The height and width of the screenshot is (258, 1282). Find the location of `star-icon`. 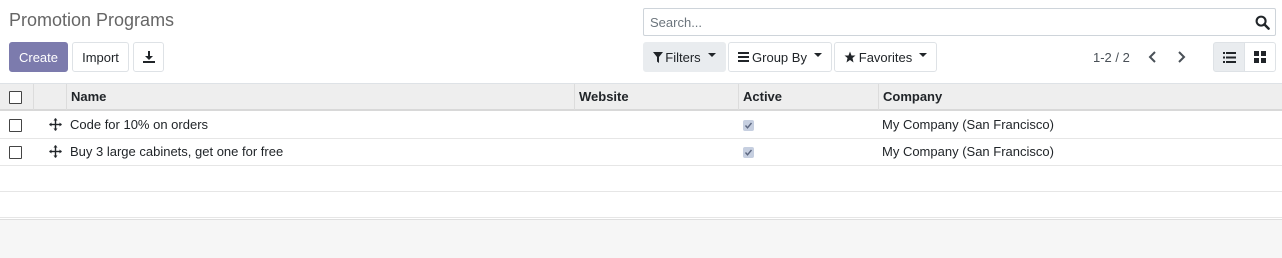

star-icon is located at coordinates (850, 57).